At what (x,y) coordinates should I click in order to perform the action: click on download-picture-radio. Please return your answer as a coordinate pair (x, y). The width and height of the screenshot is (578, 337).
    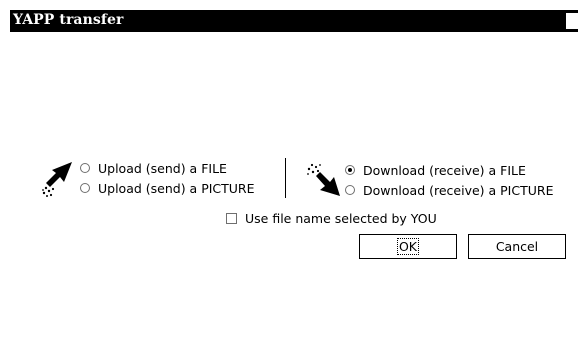
    Looking at the image, I should click on (350, 190).